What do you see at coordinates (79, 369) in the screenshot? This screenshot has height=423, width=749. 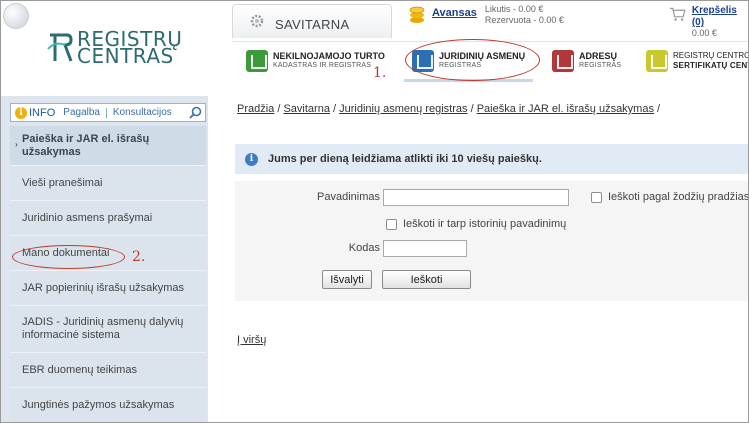 I see `sidebar-item-label: EBR duomenų teikimas` at bounding box center [79, 369].